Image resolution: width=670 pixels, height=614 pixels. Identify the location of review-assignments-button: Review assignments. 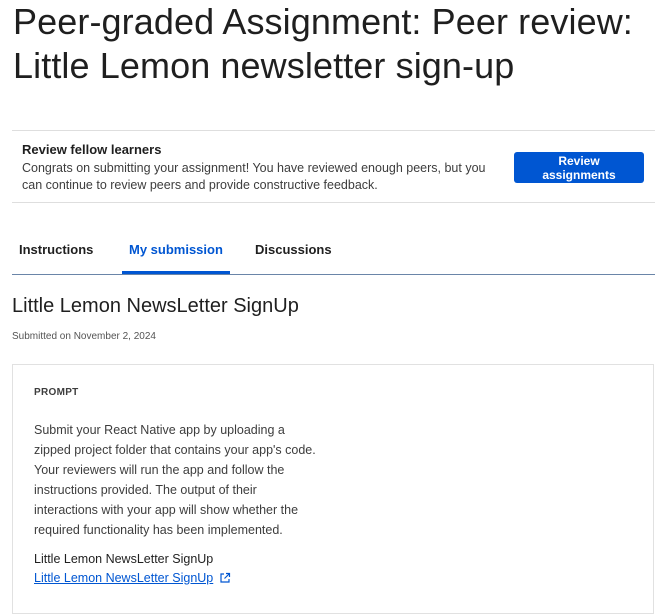
(579, 167).